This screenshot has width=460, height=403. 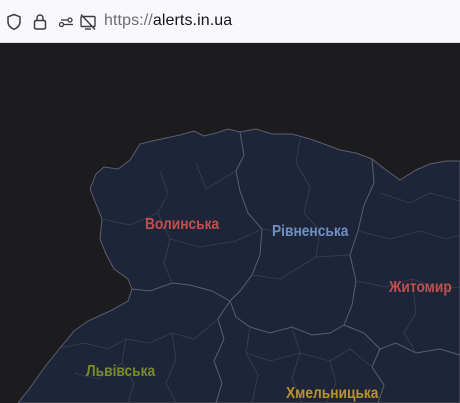 I want to click on url-host: alerts.in.ua, so click(x=192, y=20).